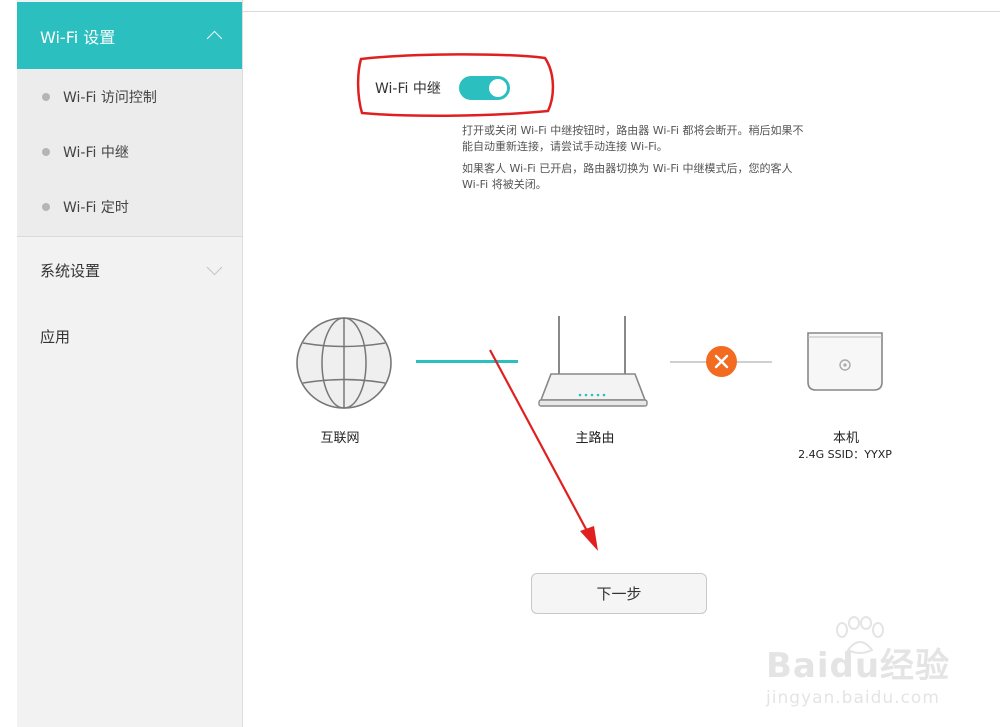  I want to click on globe-icon, so click(344, 363).